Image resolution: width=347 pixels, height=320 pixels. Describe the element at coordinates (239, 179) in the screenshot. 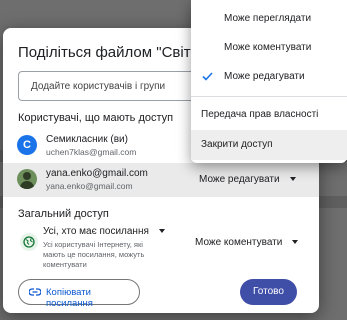

I see `person-role-label: Може редагувати` at that location.